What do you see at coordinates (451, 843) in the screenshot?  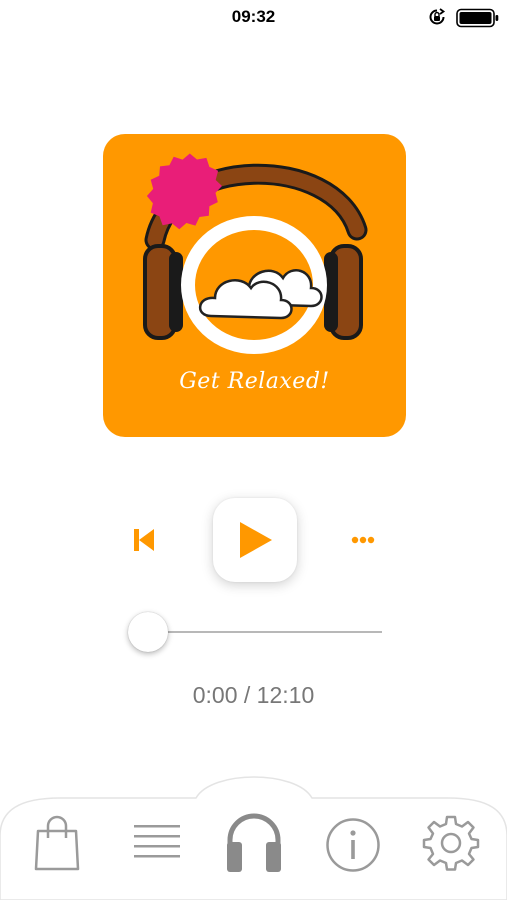 I see `settings-gear-icon` at bounding box center [451, 843].